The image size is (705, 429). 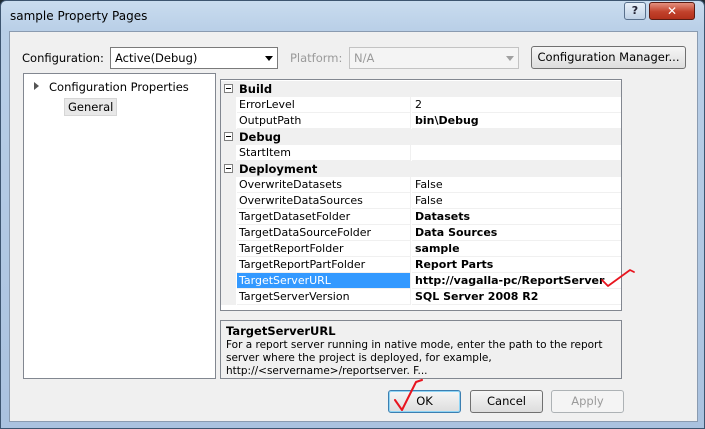 I want to click on property-name: ErrorLevel, so click(x=324, y=105).